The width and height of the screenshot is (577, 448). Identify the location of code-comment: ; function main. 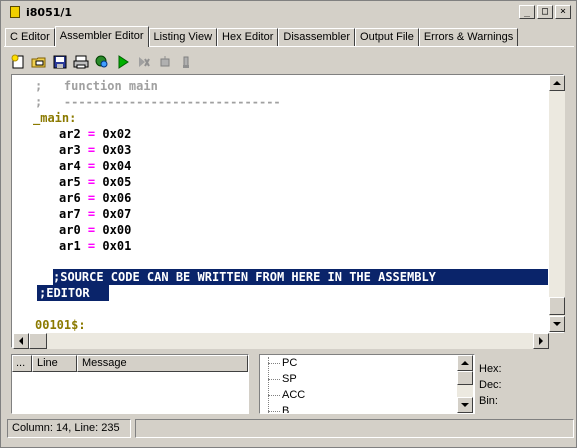
(96, 86).